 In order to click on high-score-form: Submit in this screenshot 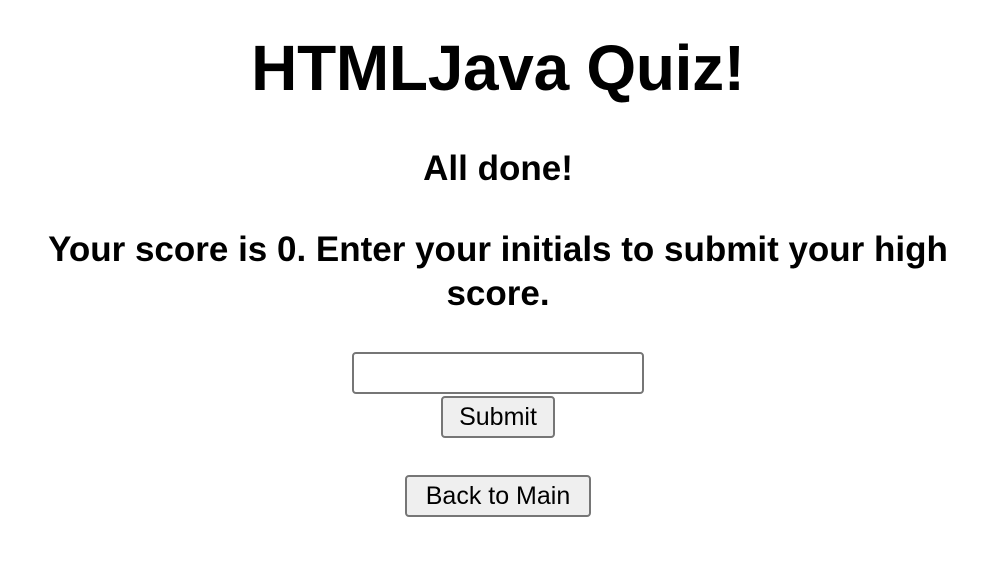, I will do `click(498, 395)`.